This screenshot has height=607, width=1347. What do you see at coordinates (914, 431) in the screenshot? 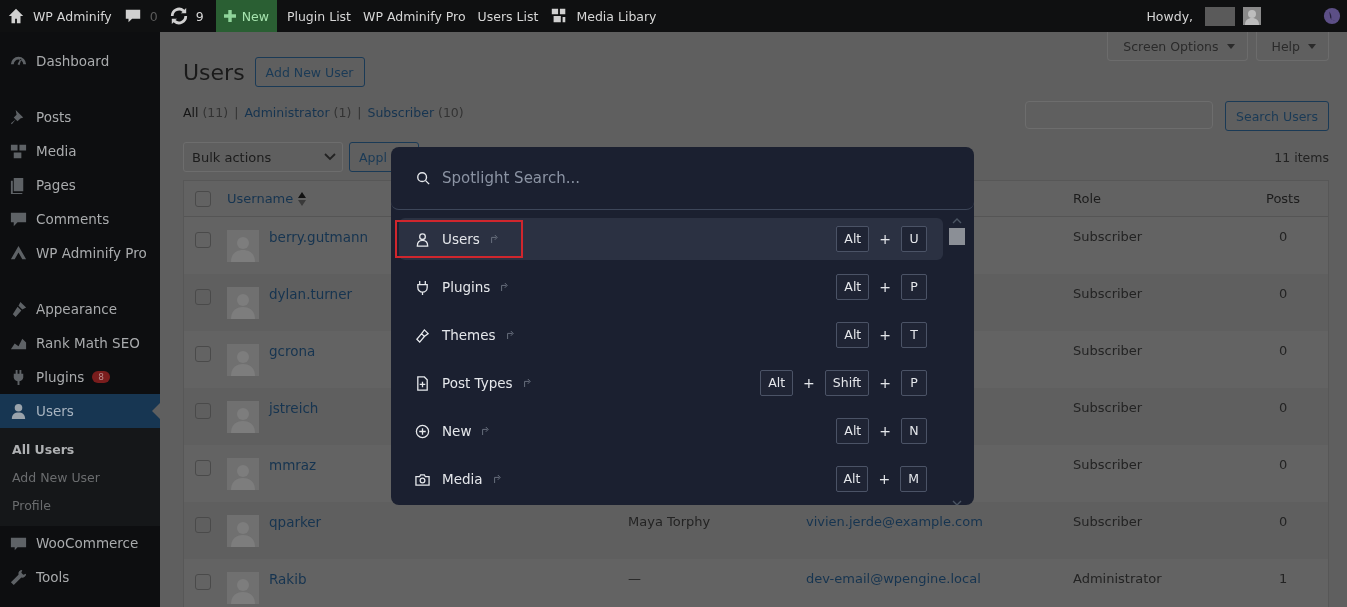
I see `key-cap: N` at bounding box center [914, 431].